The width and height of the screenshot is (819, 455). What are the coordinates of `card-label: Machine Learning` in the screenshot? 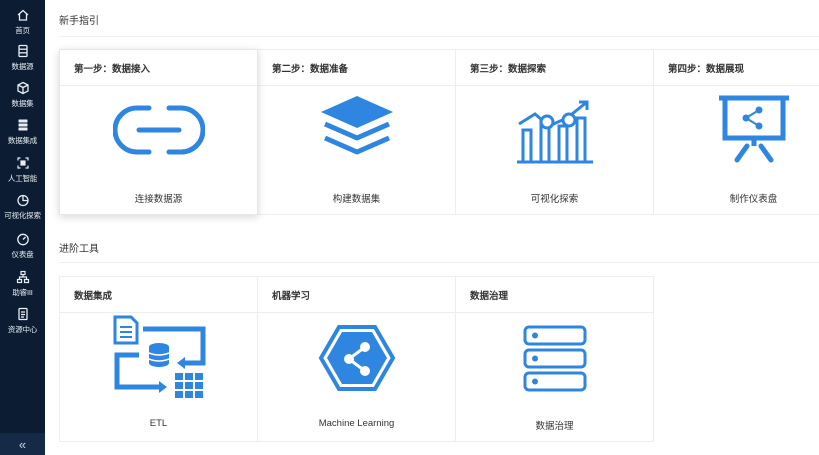 It's located at (356, 423).